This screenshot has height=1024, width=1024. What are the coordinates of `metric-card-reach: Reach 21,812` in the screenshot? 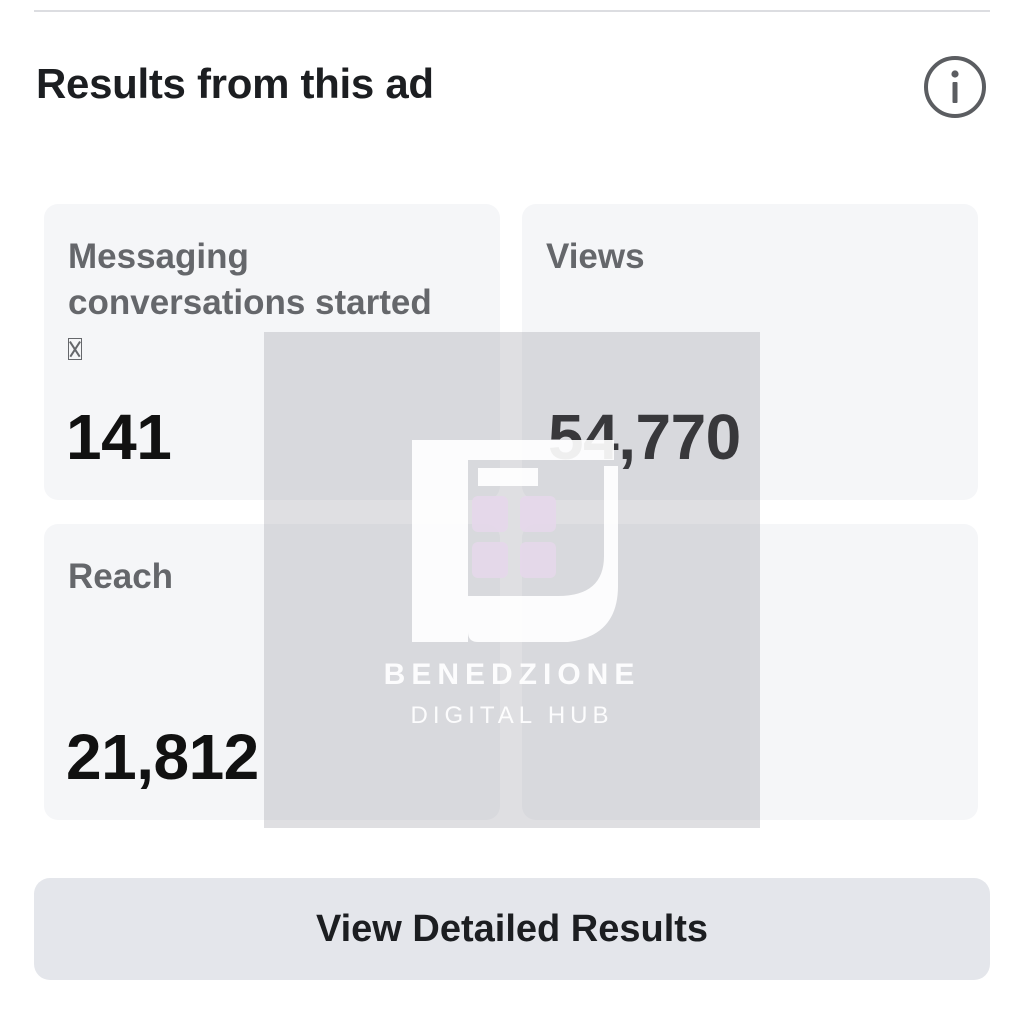 It's located at (272, 672).